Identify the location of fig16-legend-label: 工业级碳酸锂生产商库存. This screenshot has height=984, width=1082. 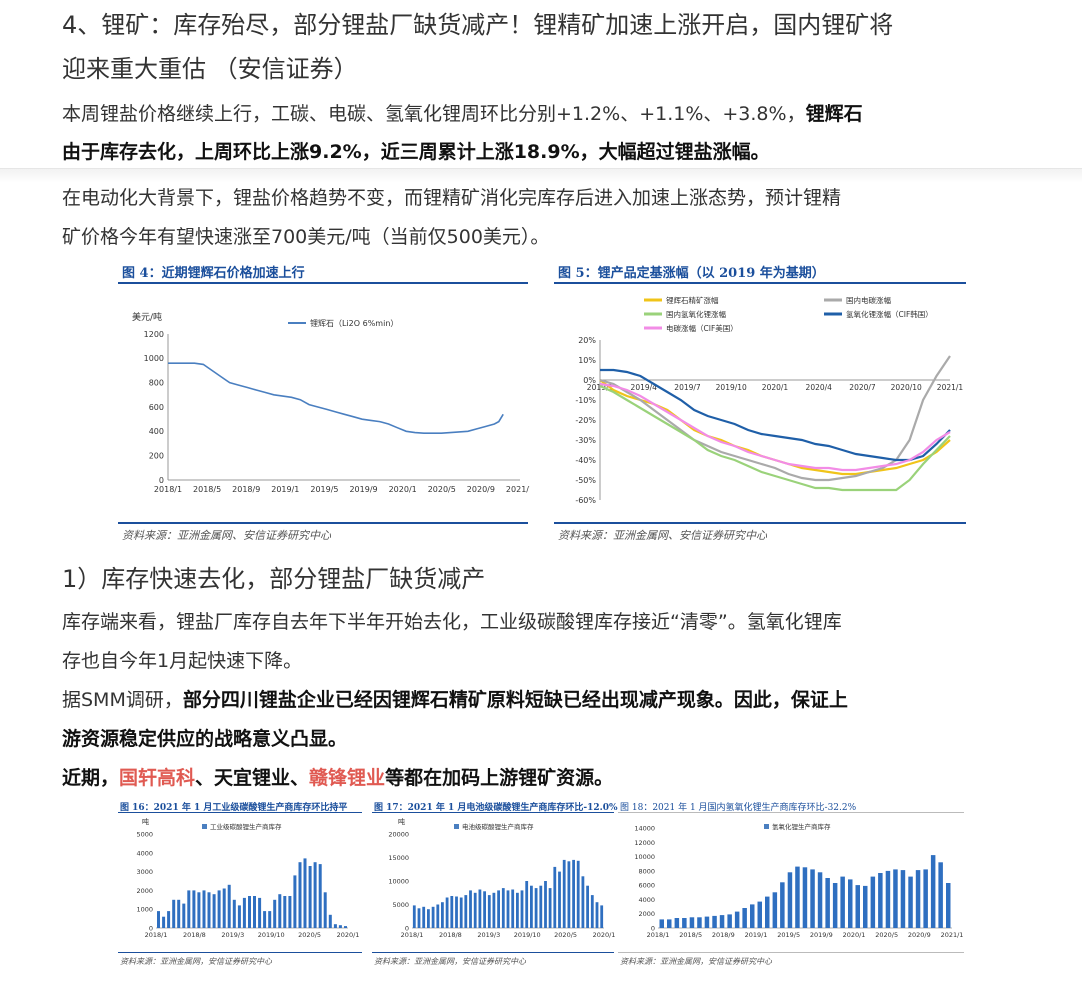
(246, 826).